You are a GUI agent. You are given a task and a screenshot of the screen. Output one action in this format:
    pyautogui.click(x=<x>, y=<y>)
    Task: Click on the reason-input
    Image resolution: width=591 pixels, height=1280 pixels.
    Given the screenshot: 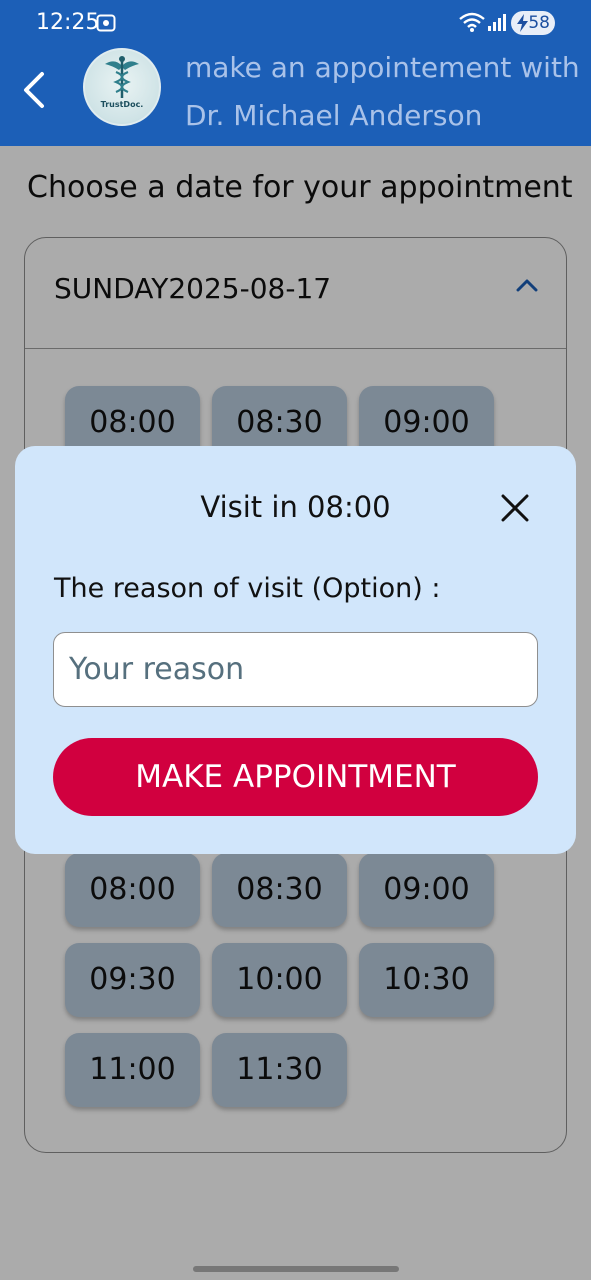 What is the action you would take?
    pyautogui.click(x=295, y=669)
    